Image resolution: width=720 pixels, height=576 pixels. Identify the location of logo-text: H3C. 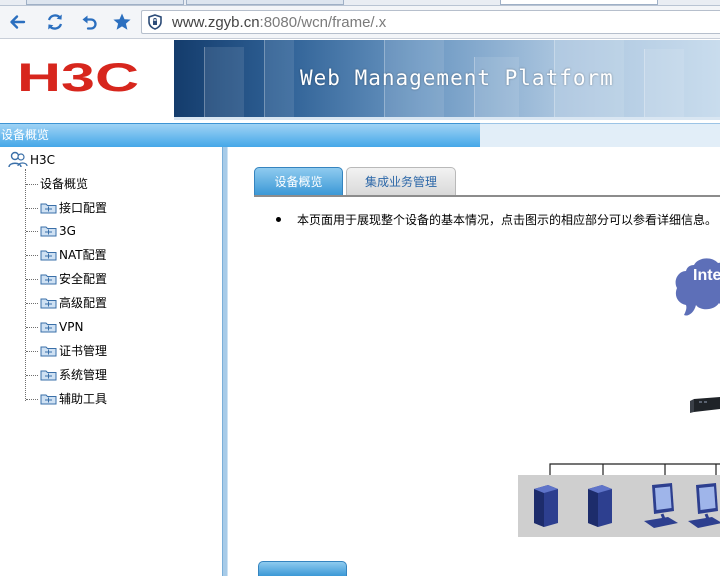
(78, 78).